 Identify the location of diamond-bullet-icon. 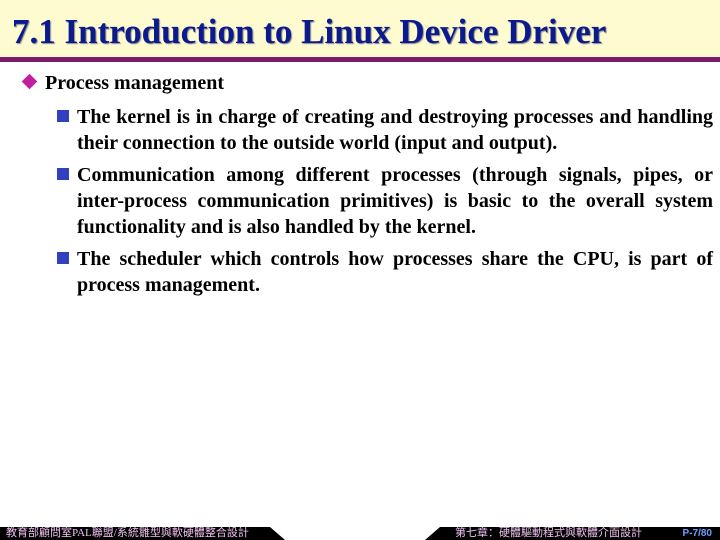
(29, 81).